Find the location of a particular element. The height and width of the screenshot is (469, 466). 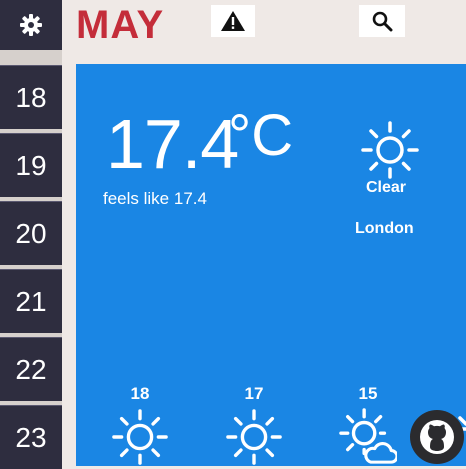

forecast-item: 18 is located at coordinates (140, 425).